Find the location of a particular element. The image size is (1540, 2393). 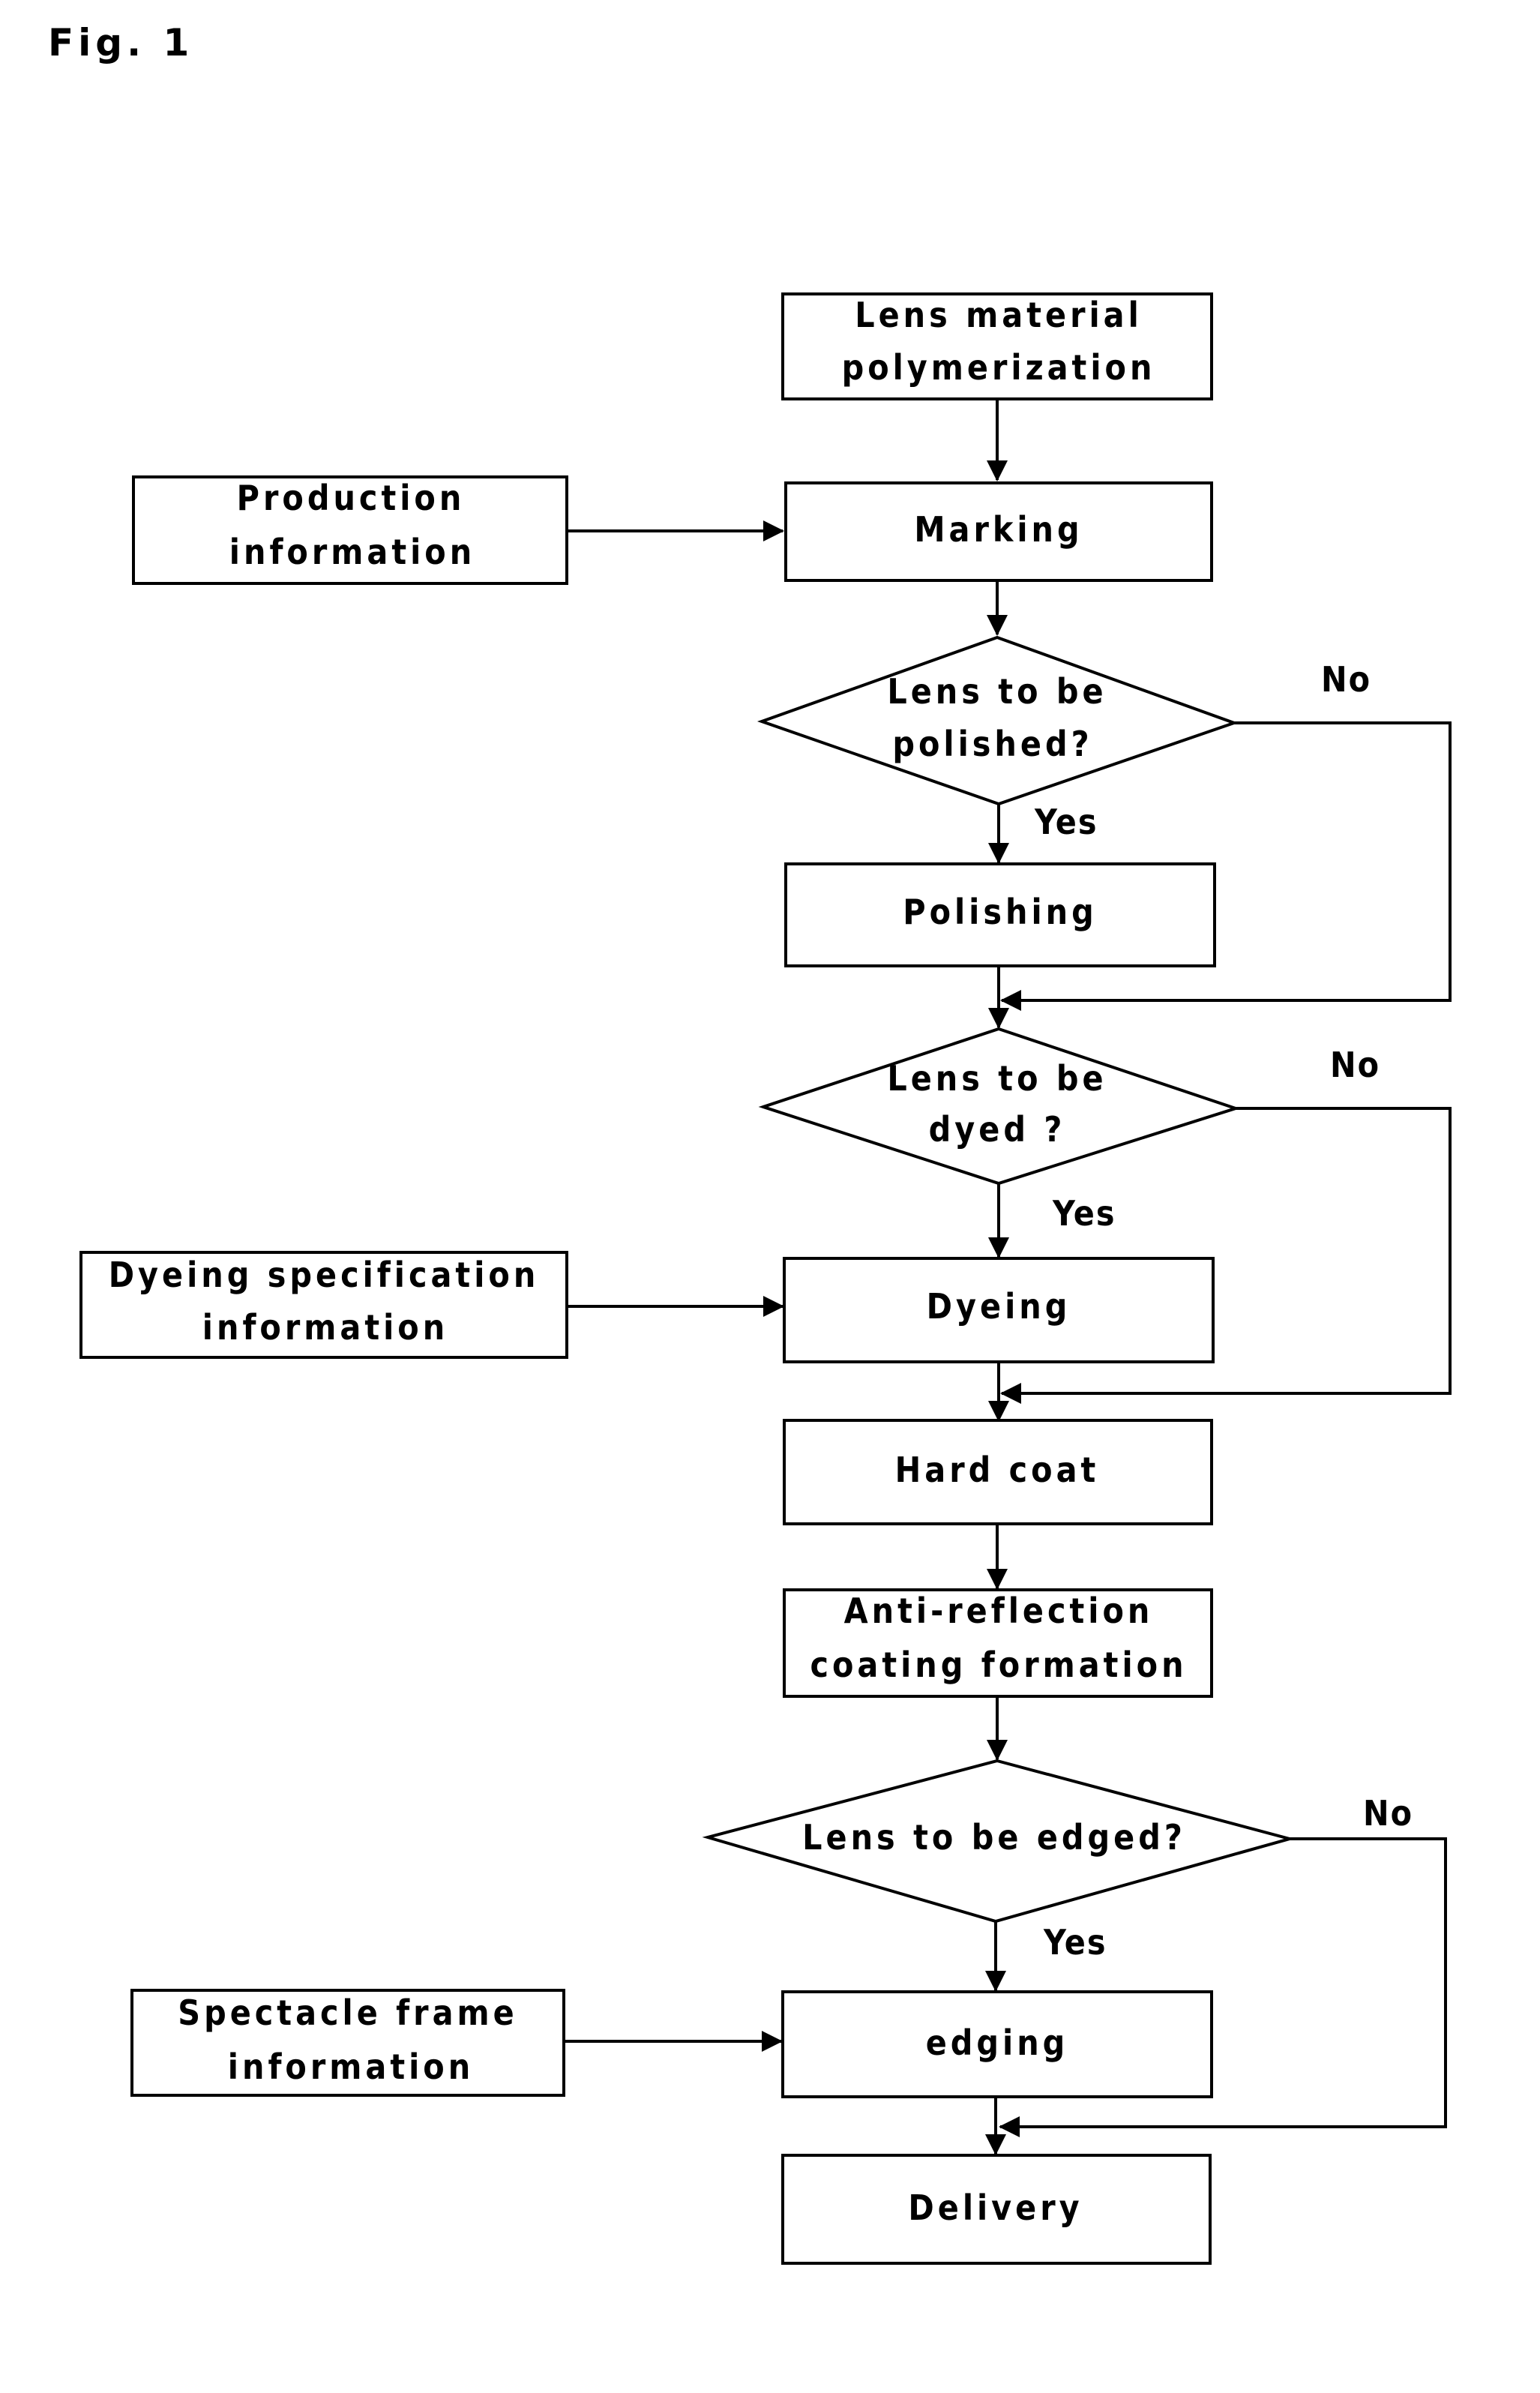

node-polymerization-line2: polymerization is located at coordinates (999, 367).